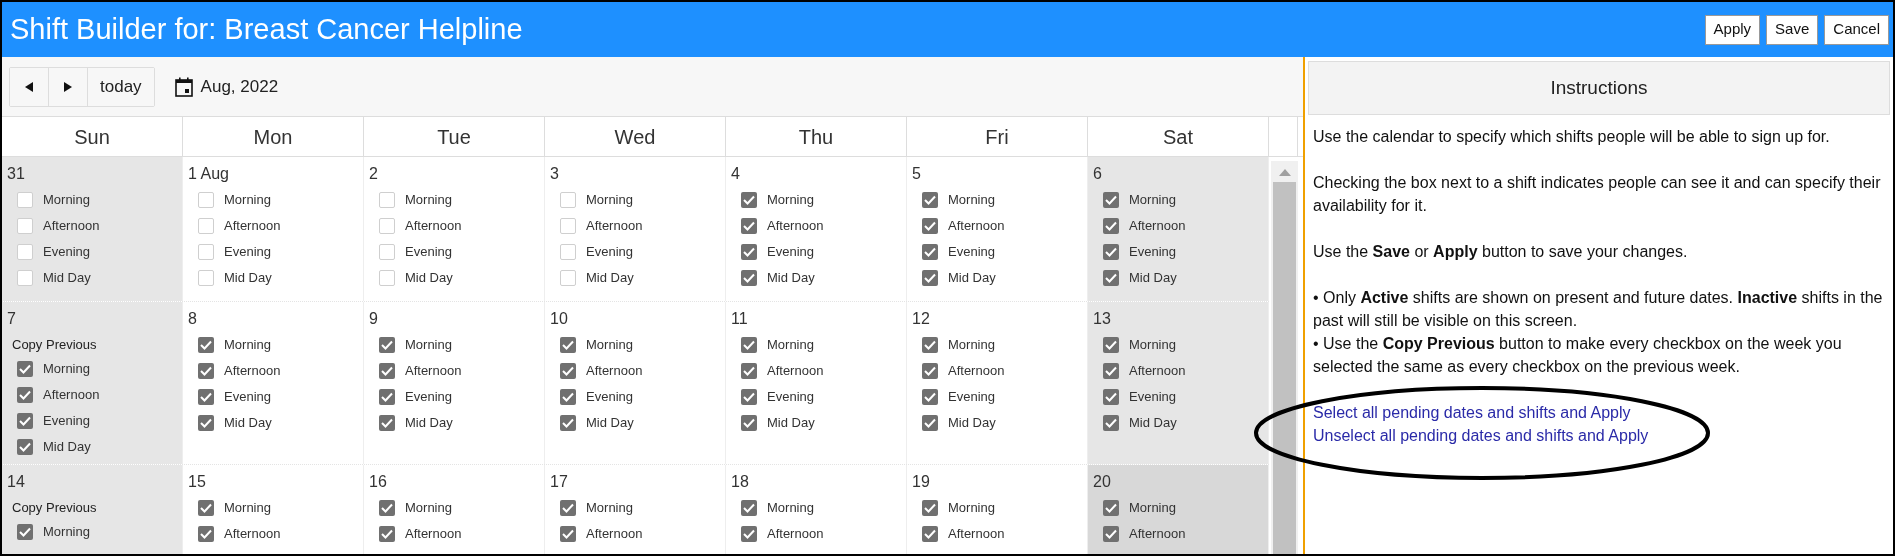 This screenshot has height=556, width=1895. Describe the element at coordinates (1572, 137) in the screenshot. I see `instruction-paragraph: Use the calendar to specify which shifts people will be able to sign up for.` at that location.